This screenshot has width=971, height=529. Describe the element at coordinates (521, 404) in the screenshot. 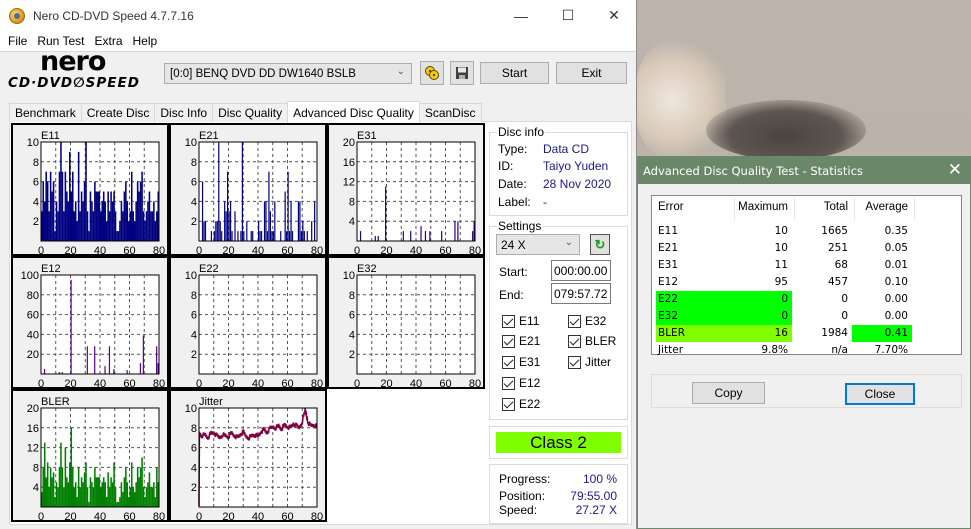

I see `checkbox-e22: E22` at that location.